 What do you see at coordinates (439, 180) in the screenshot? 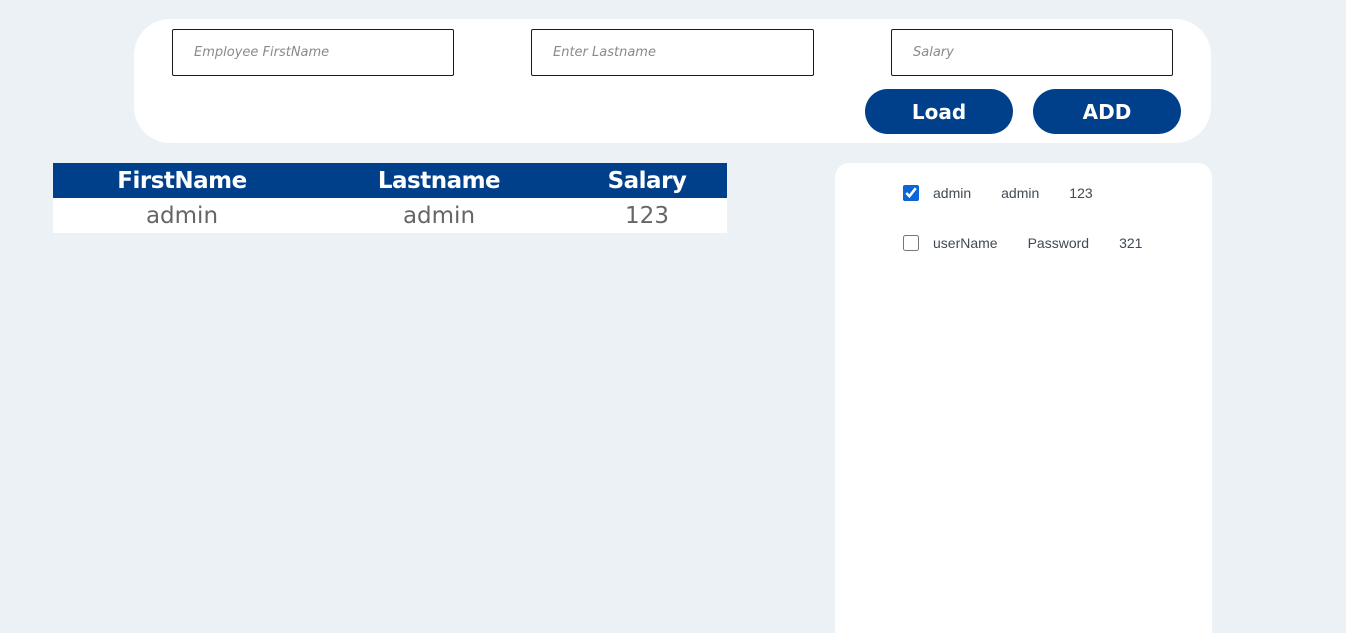
I see `column-header-lastname: Lastname` at bounding box center [439, 180].